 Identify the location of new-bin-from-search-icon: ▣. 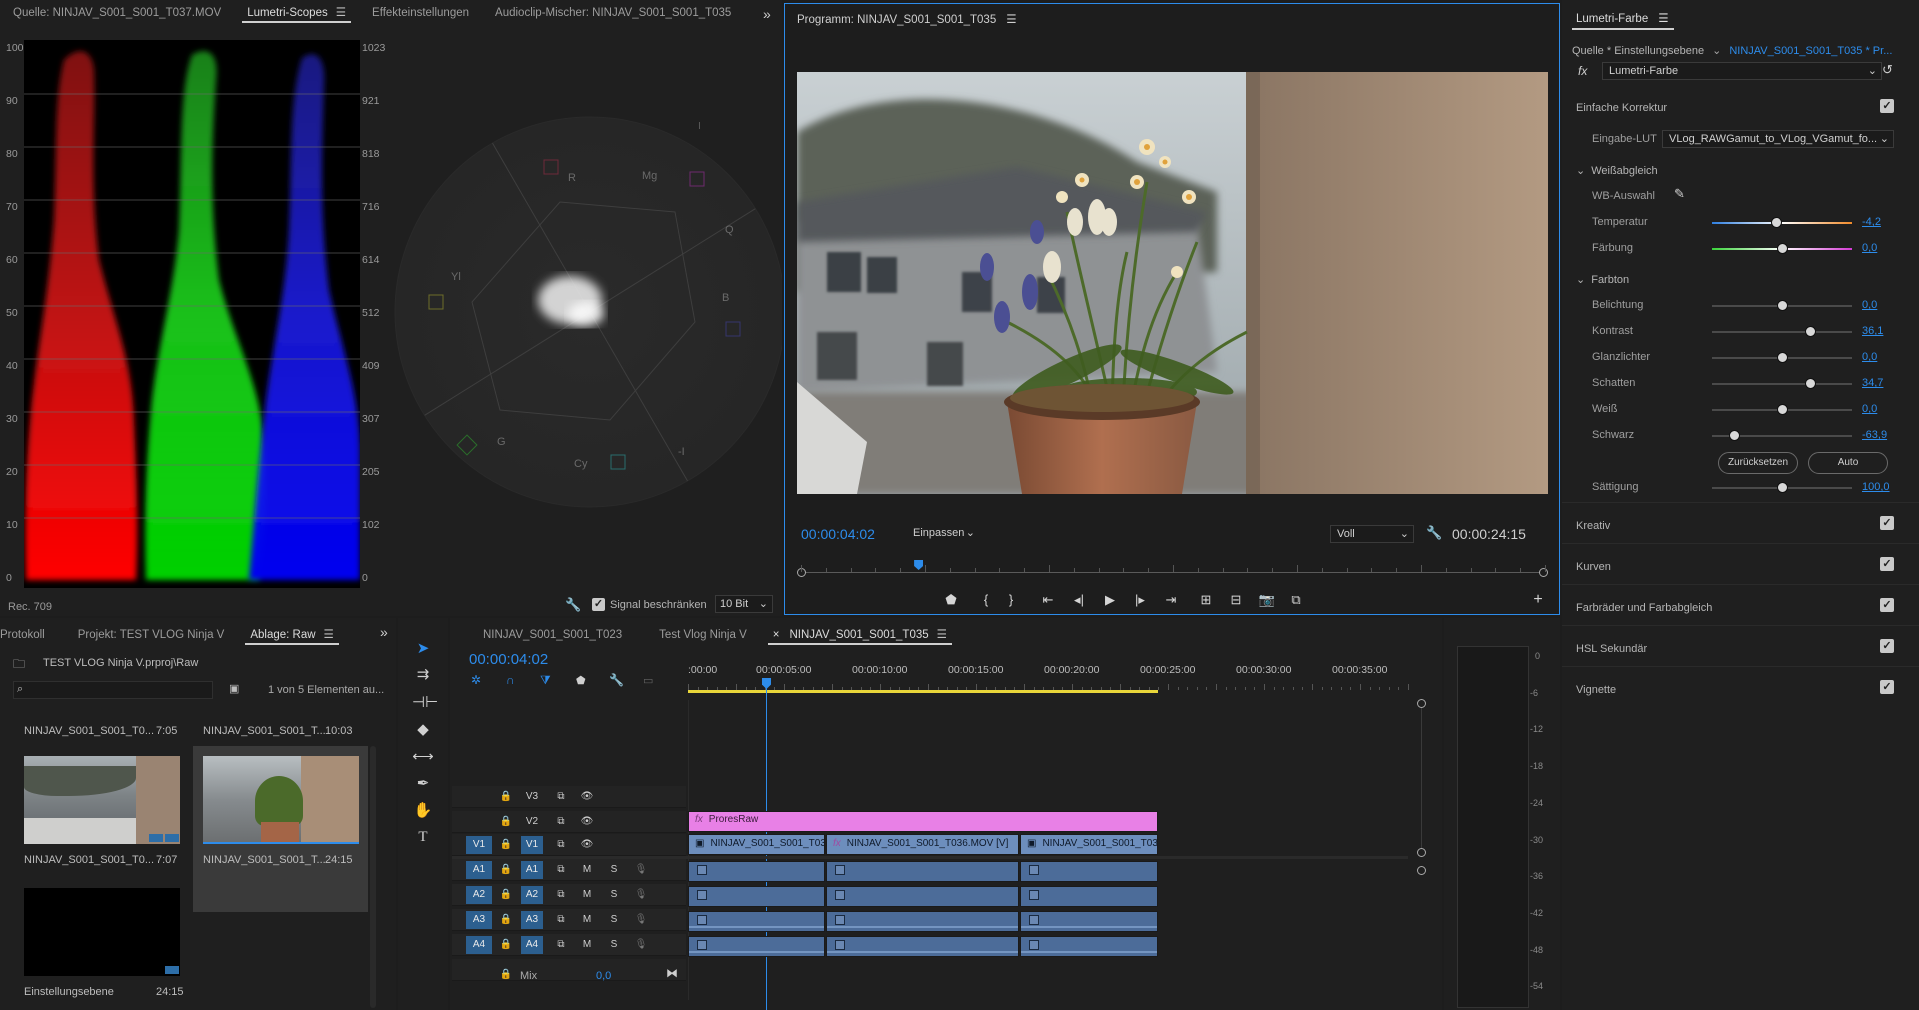
(234, 688).